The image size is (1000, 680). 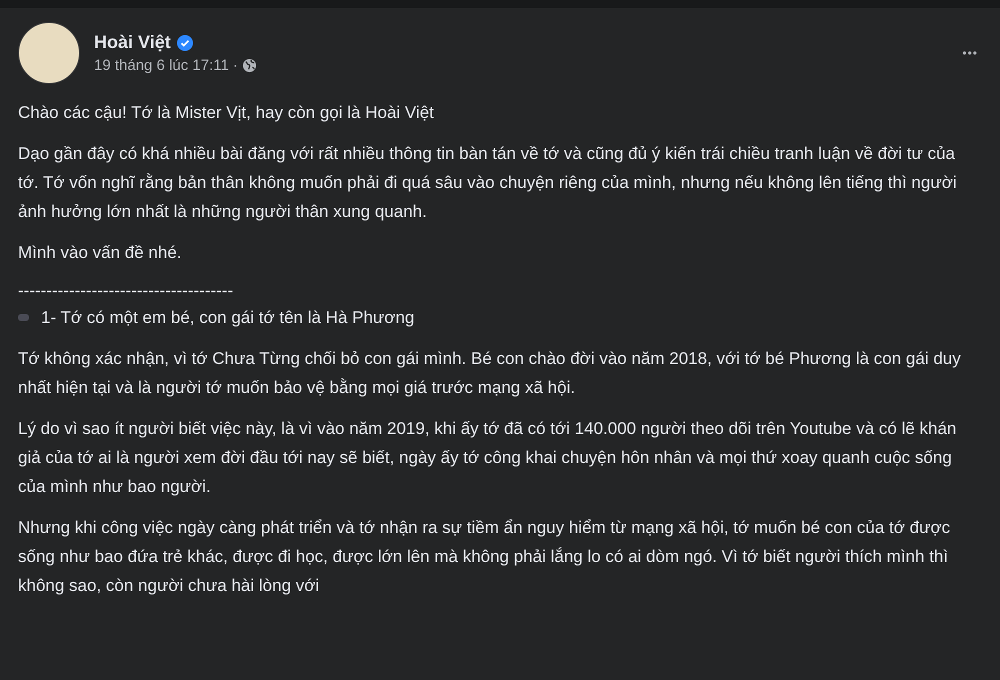 I want to click on post-paragraph: Dạo gần đây có khá nhiều bài đăng với rất nhiều thông tin bàn tán về tớ và cũng đủ ý kiến trái chiều tranh luận về đời tư của tớ. Tớ vốn nghĩ rằng bản thân không muốn phải đi quá sâu vào chuyện riêng của mình, nhưng nếu không lên tiếng thì người ảnh hưởng lớn nhất là những người thân xung quanh., so click(x=488, y=183).